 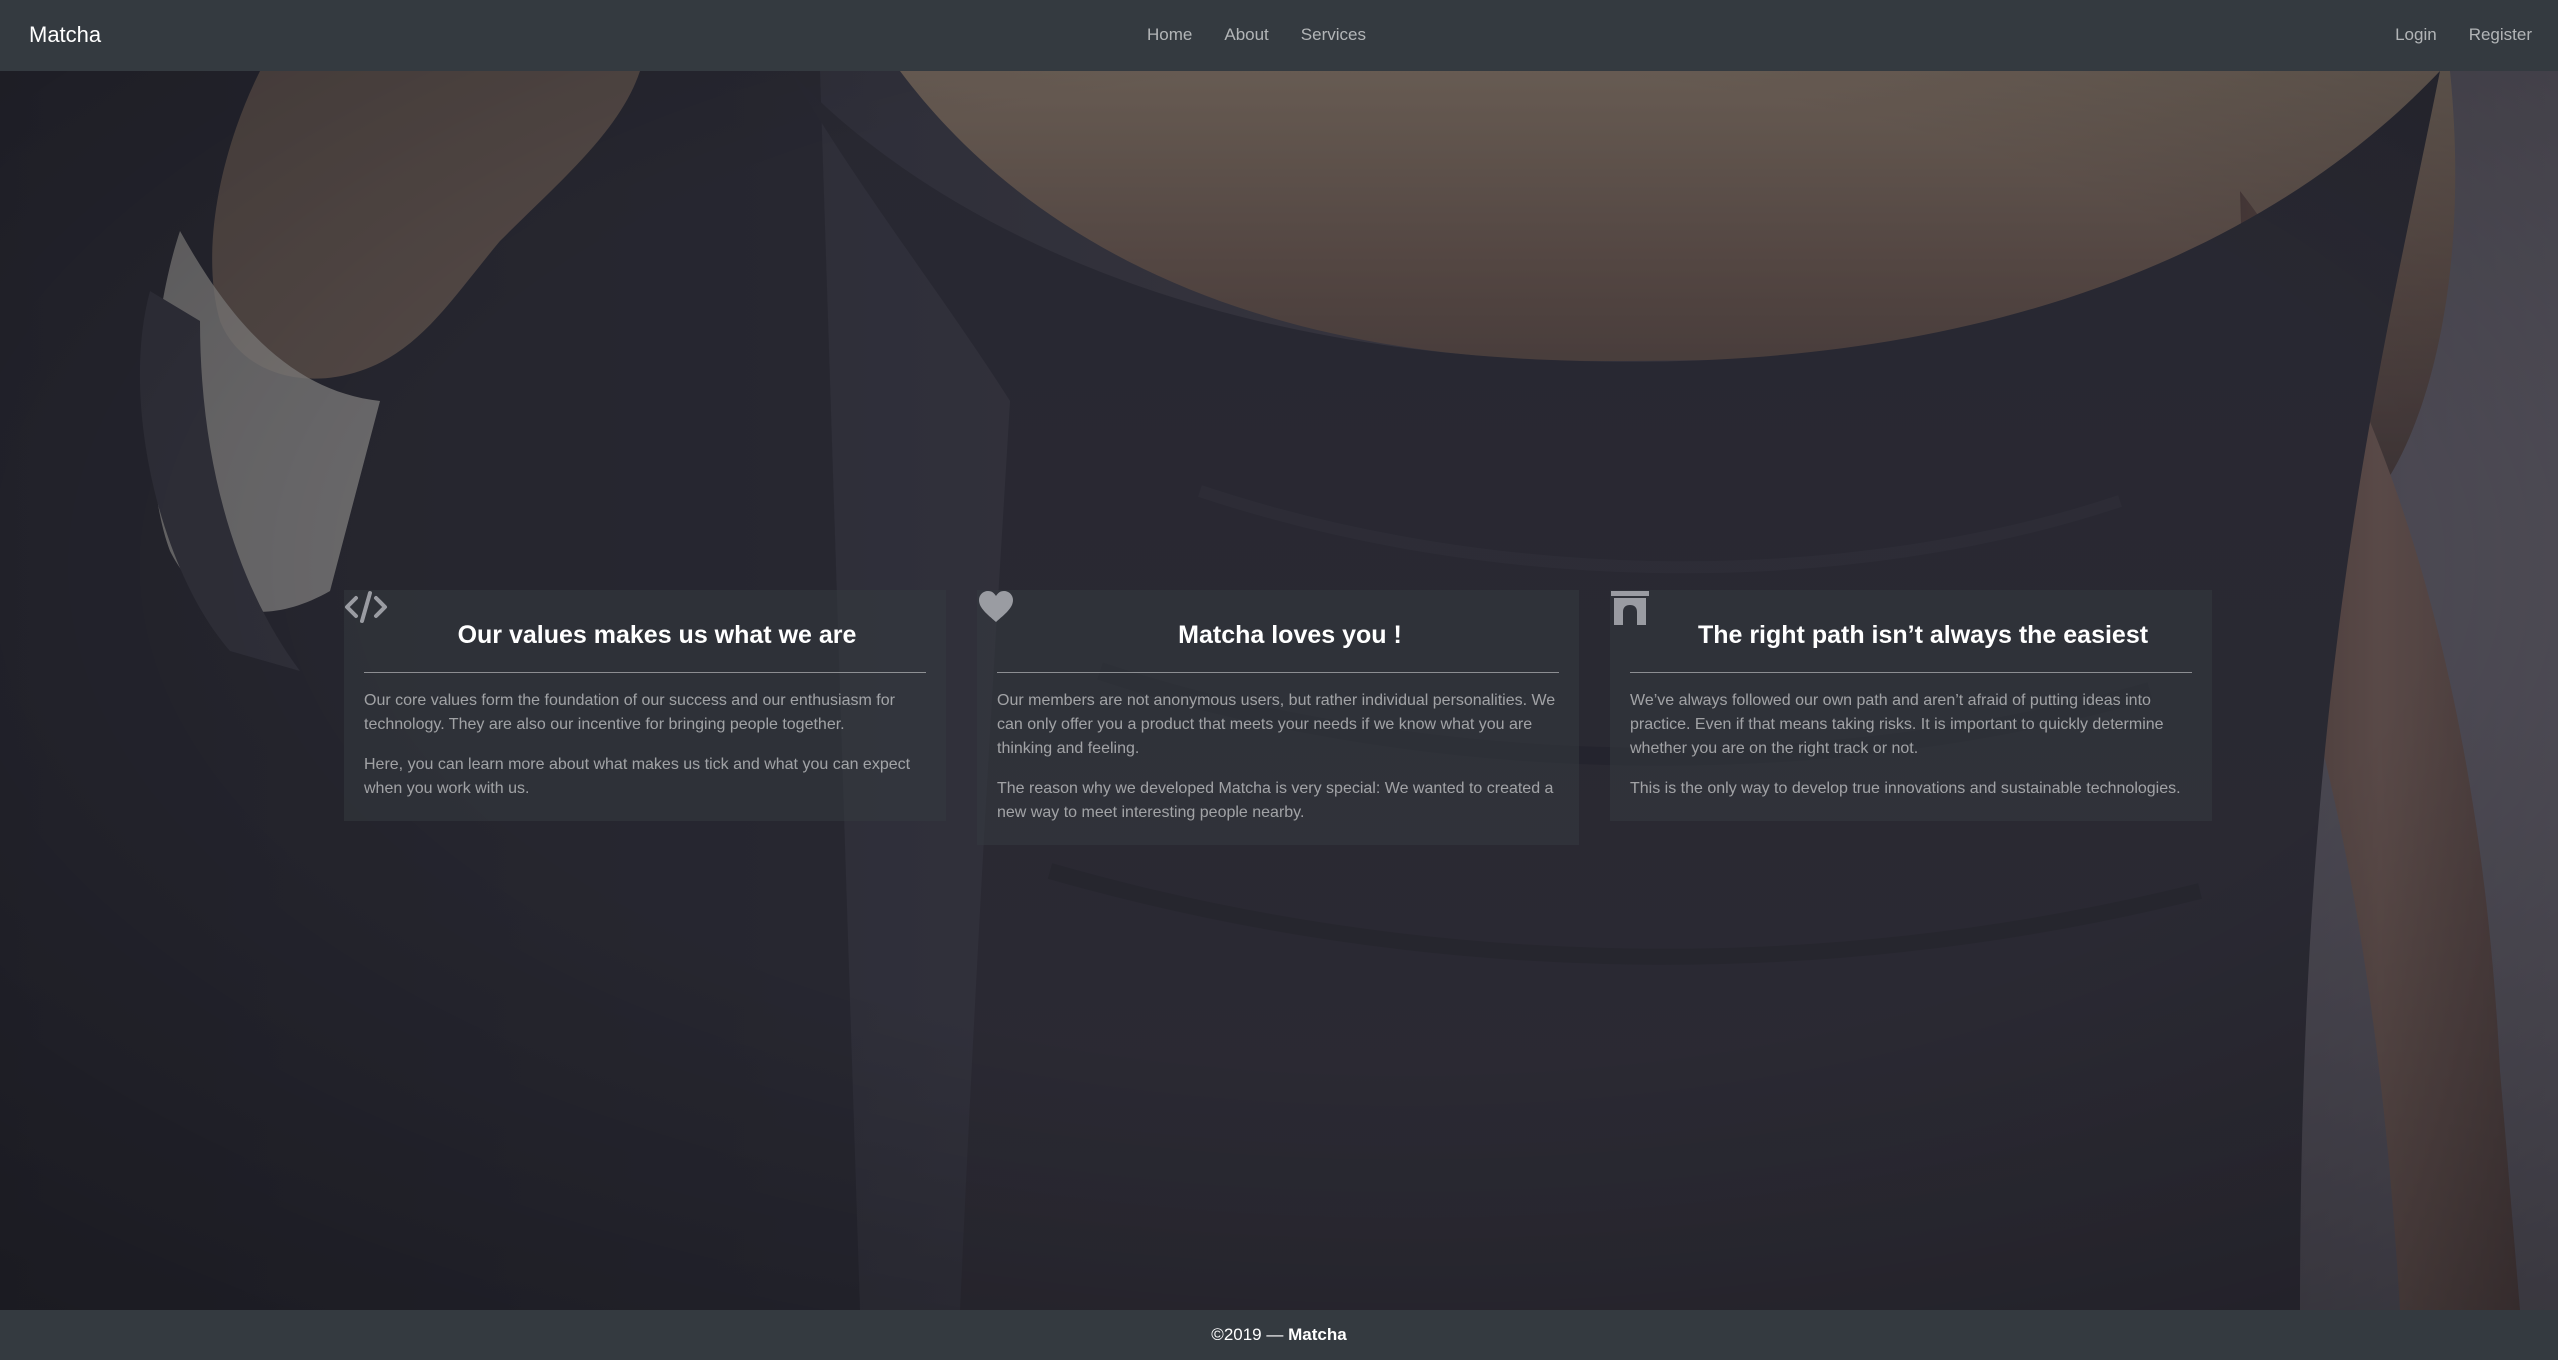 I want to click on copyright-text: ©2019 —, so click(x=1247, y=1334).